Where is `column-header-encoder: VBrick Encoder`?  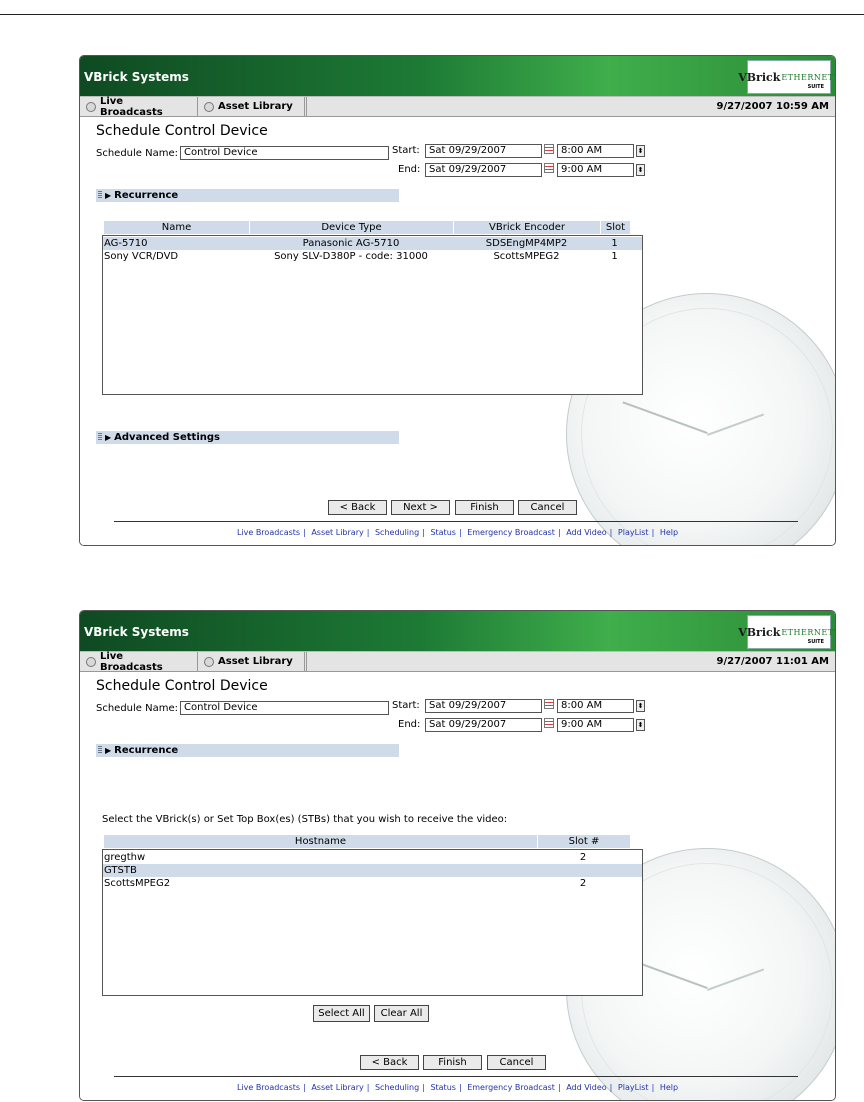
column-header-encoder: VBrick Encoder is located at coordinates (527, 227).